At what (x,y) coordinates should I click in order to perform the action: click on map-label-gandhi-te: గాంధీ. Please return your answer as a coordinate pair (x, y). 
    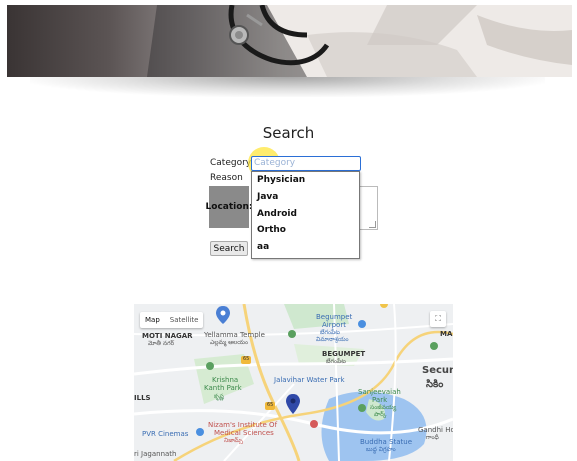
    Looking at the image, I should click on (432, 437).